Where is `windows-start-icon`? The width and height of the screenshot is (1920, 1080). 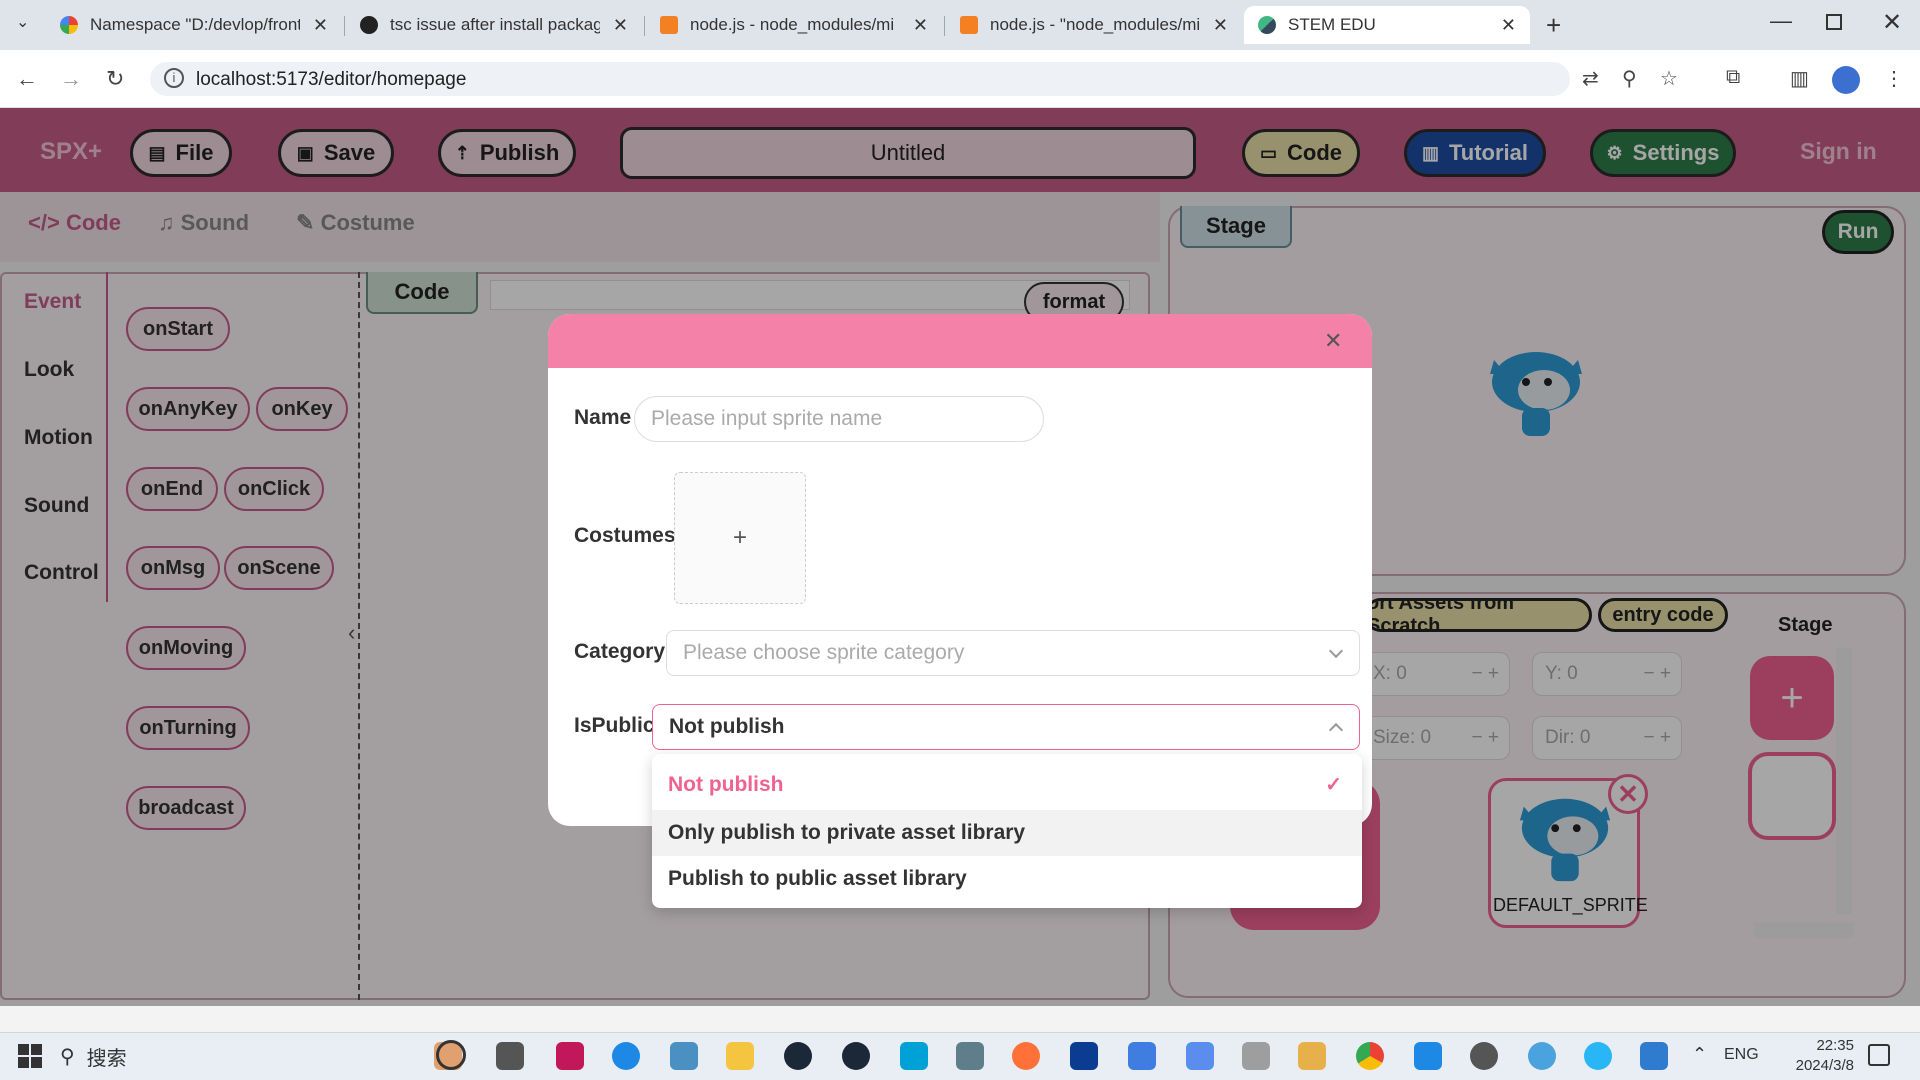 windows-start-icon is located at coordinates (30, 1056).